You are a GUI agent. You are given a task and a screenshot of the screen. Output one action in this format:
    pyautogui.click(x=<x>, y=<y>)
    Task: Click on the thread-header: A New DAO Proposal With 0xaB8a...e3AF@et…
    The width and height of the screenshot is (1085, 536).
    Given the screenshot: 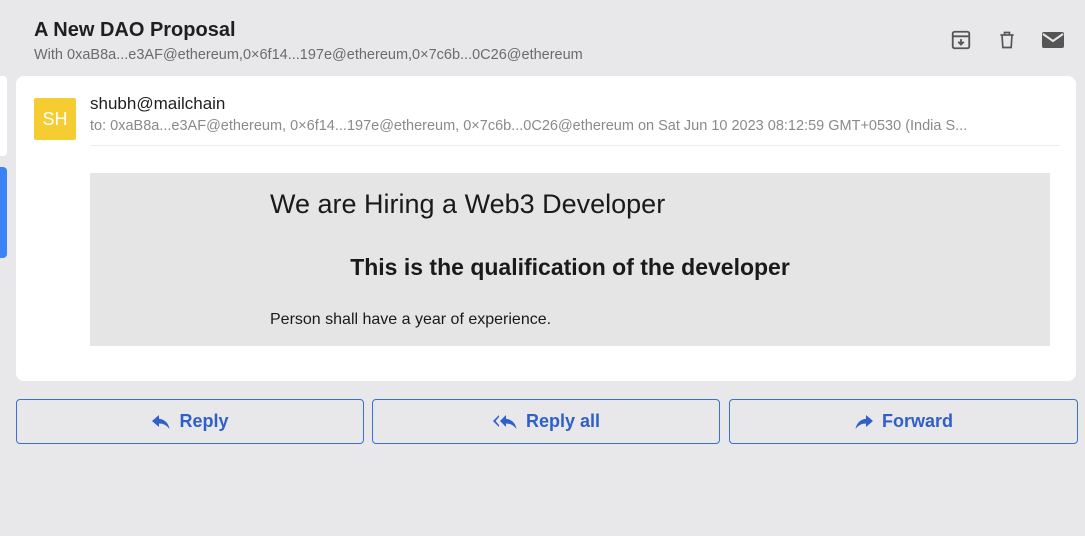 What is the action you would take?
    pyautogui.click(x=549, y=43)
    